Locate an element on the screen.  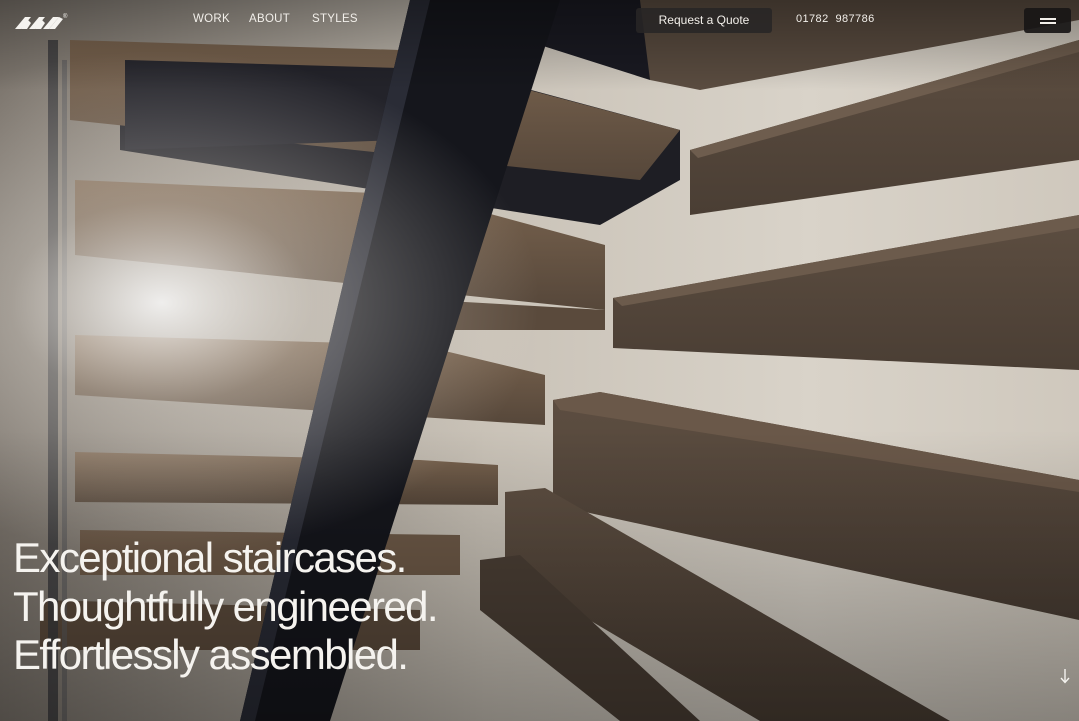
headline-line-2: Thoughtfully engineered. is located at coordinates (226, 606).